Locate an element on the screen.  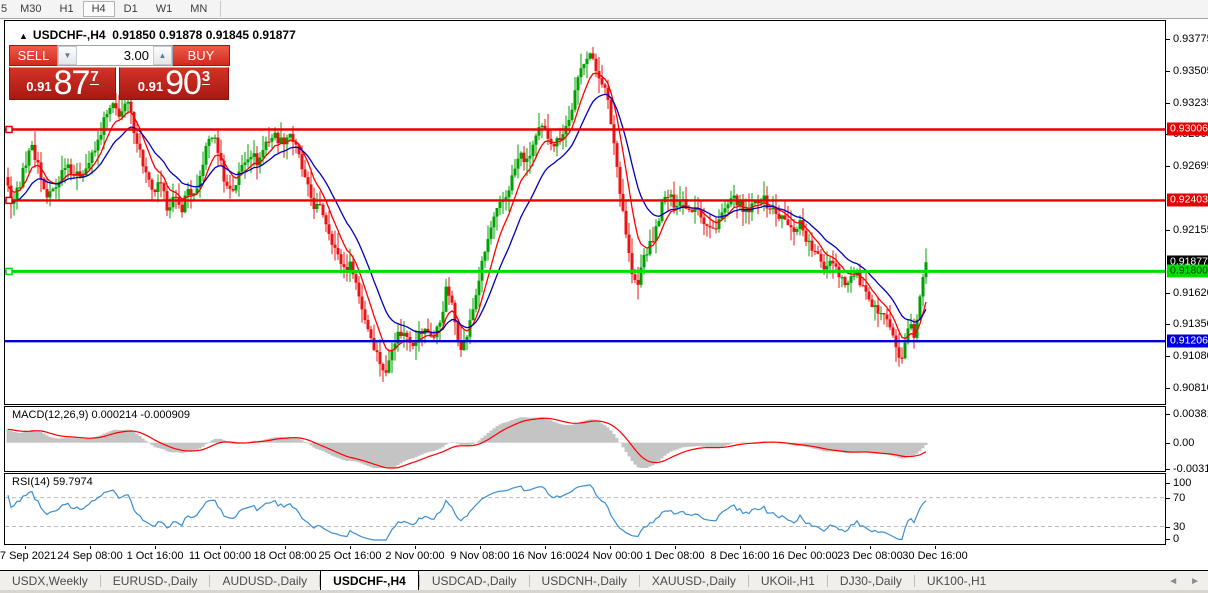
price-label: 0.91080 is located at coordinates (1190, 356).